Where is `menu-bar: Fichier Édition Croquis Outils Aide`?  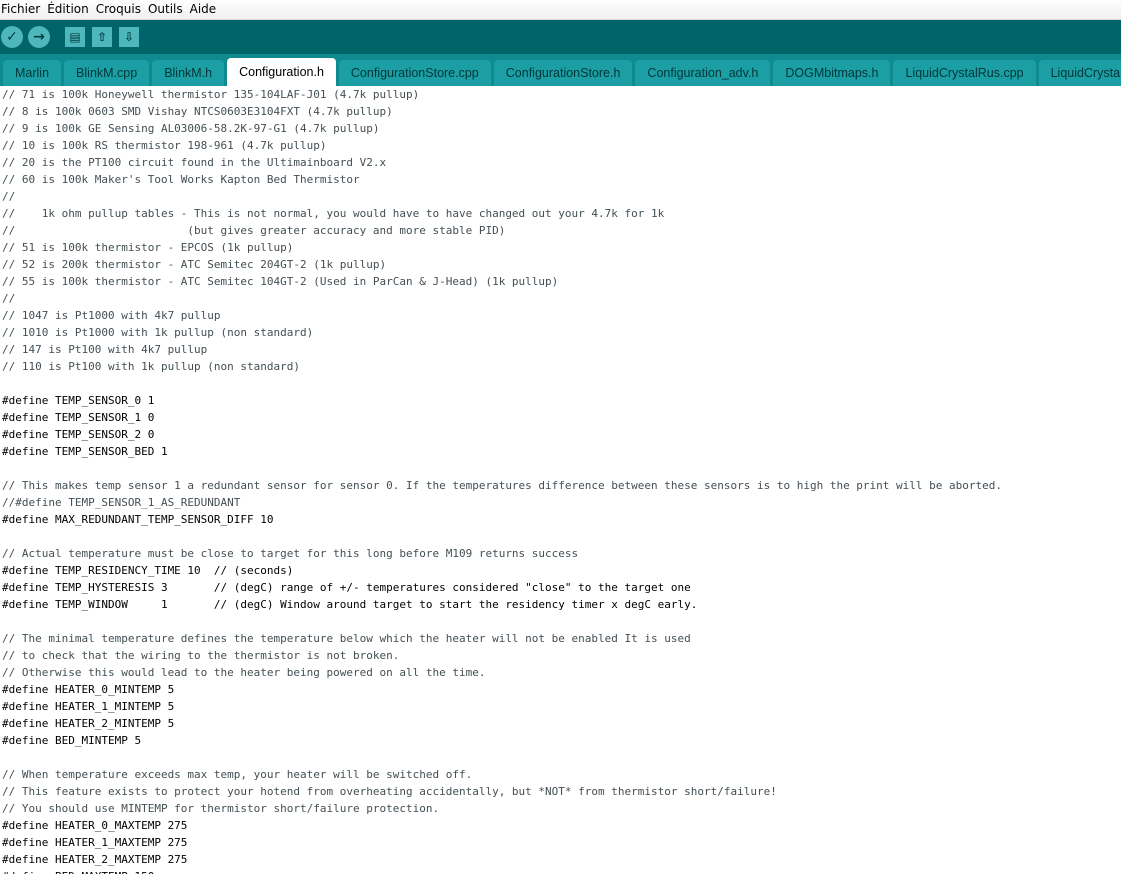 menu-bar: Fichier Édition Croquis Outils Aide is located at coordinates (560, 10).